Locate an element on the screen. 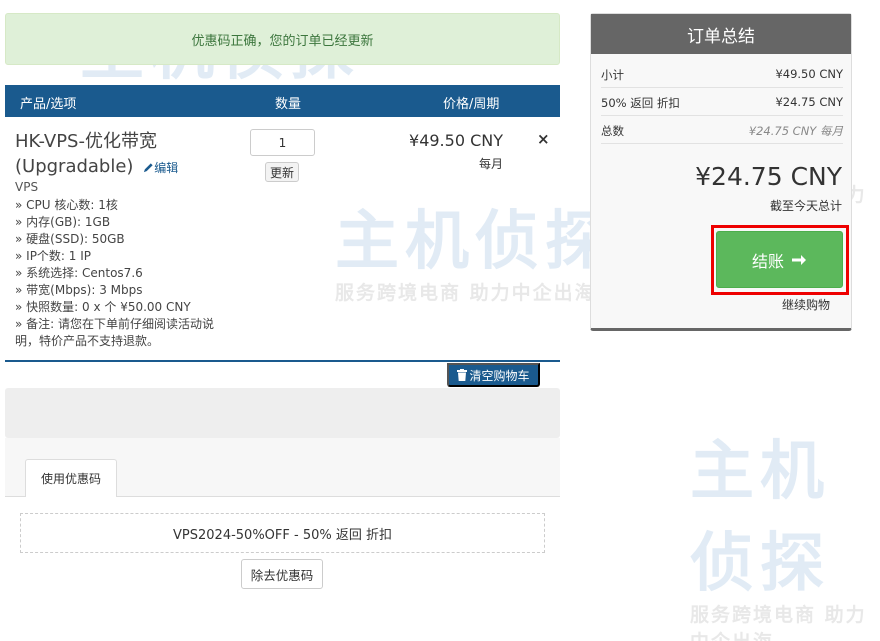 This screenshot has height=641, width=880. remove-item-icon: × is located at coordinates (543, 139).